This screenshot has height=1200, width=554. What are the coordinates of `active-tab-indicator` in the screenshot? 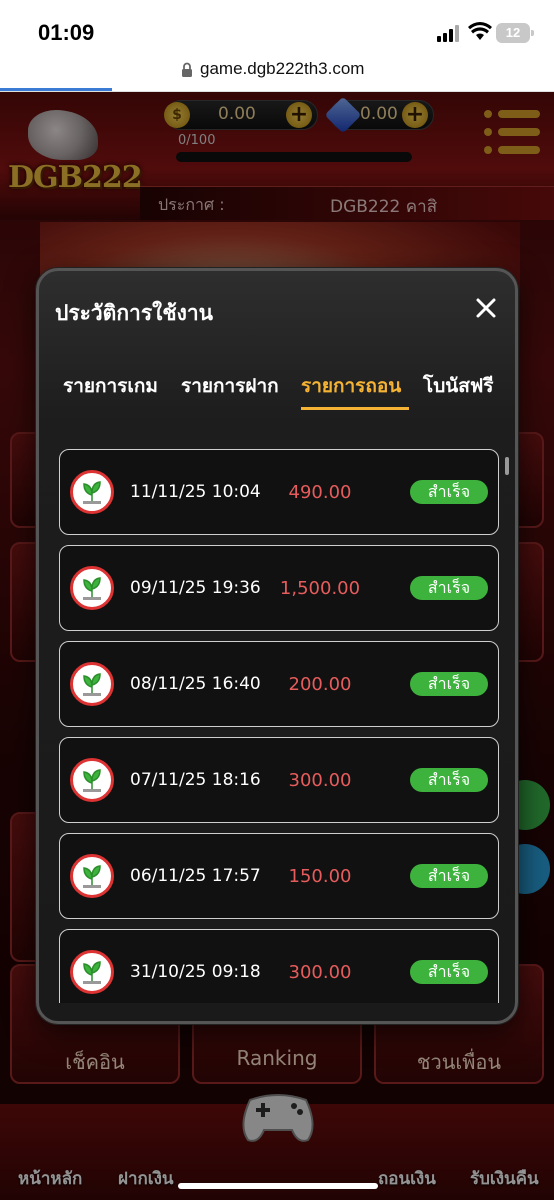 It's located at (355, 408).